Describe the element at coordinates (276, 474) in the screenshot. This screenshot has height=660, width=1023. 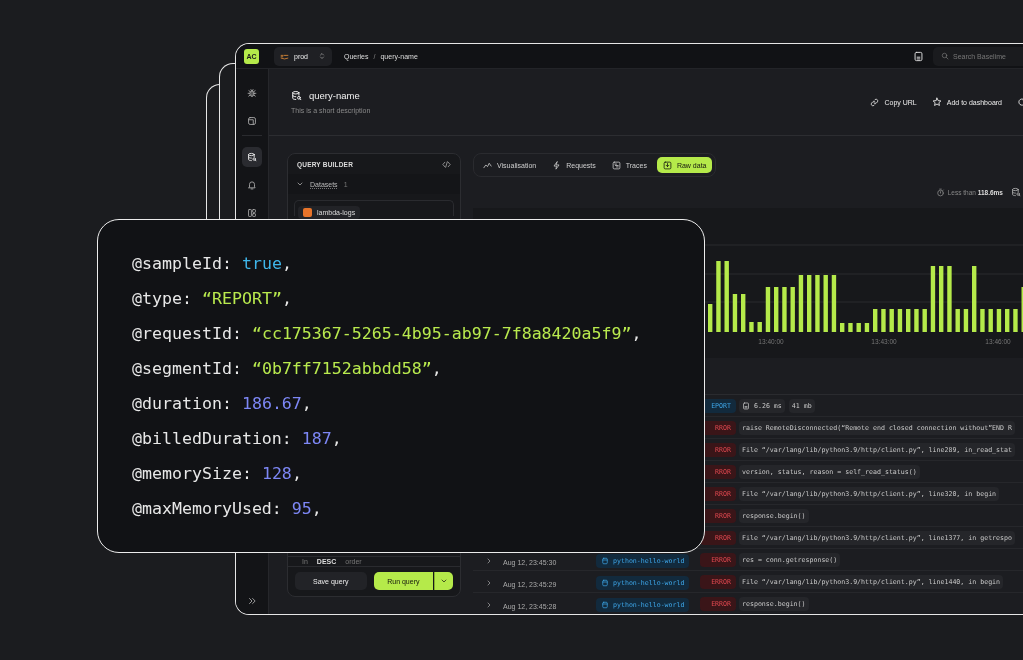
I see `code-value: 128` at that location.